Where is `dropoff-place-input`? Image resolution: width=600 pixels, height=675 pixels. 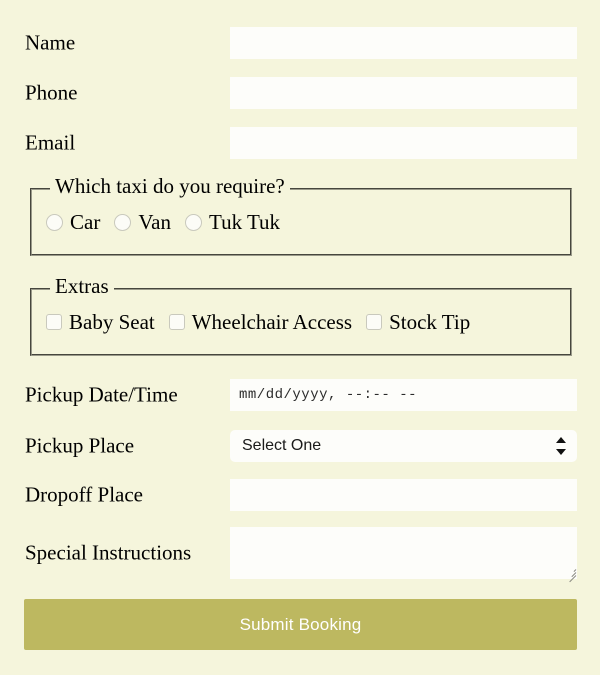
dropoff-place-input is located at coordinates (403, 495).